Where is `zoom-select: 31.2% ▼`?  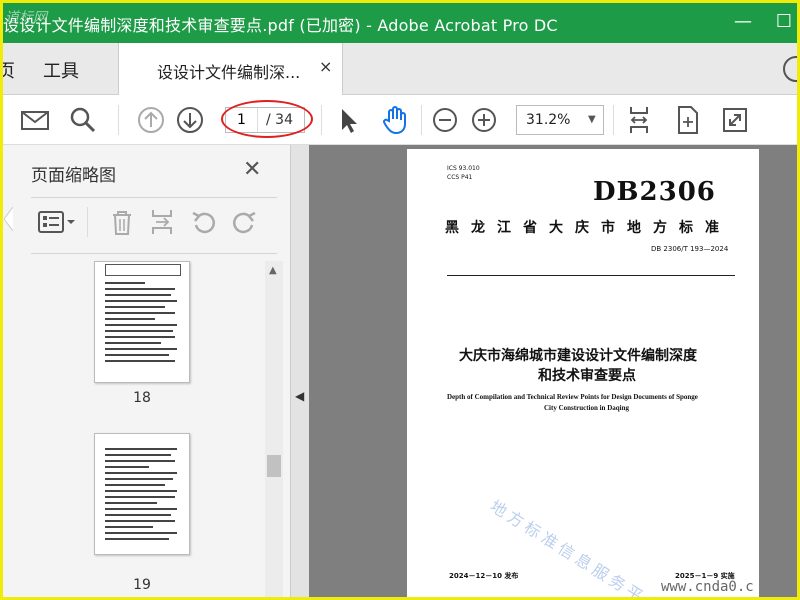 zoom-select: 31.2% ▼ is located at coordinates (560, 120).